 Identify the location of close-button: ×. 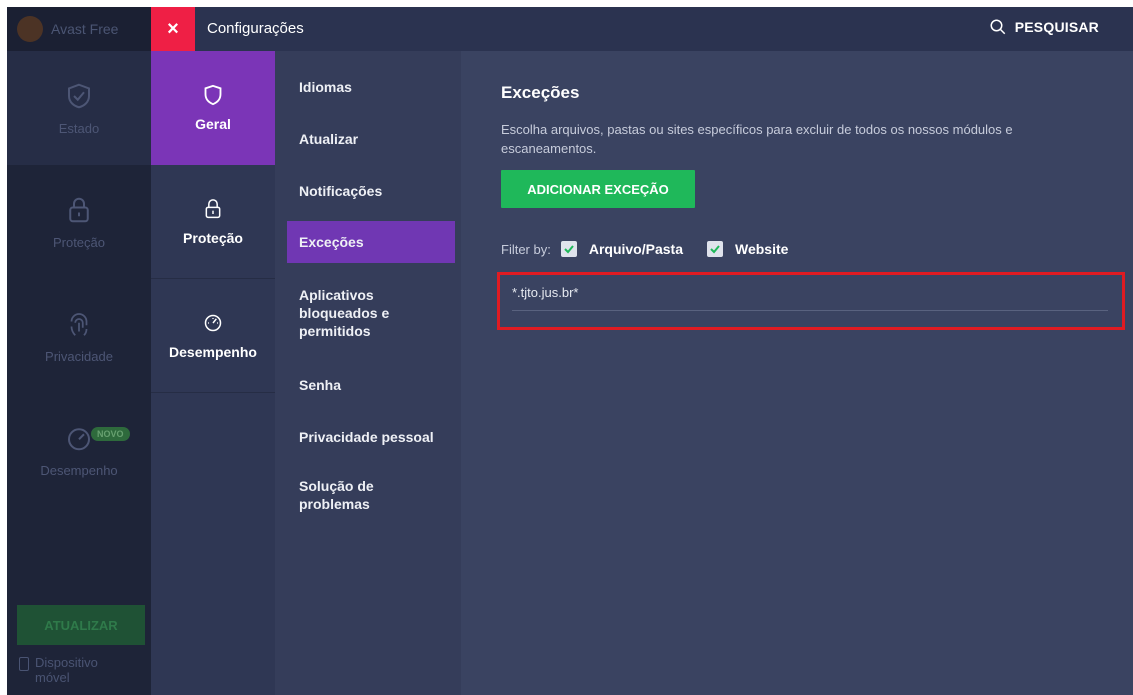
(173, 29).